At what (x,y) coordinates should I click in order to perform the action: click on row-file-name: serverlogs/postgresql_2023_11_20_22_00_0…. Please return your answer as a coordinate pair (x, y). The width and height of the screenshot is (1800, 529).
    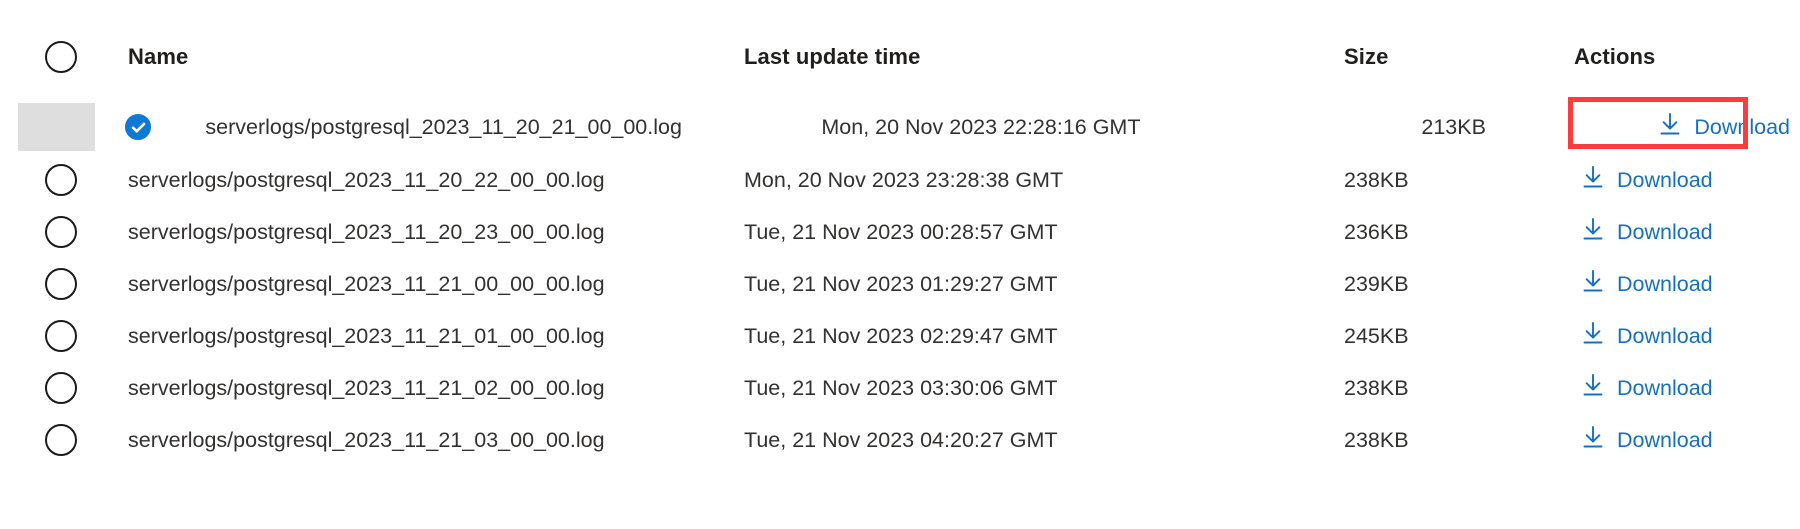
    Looking at the image, I should click on (366, 179).